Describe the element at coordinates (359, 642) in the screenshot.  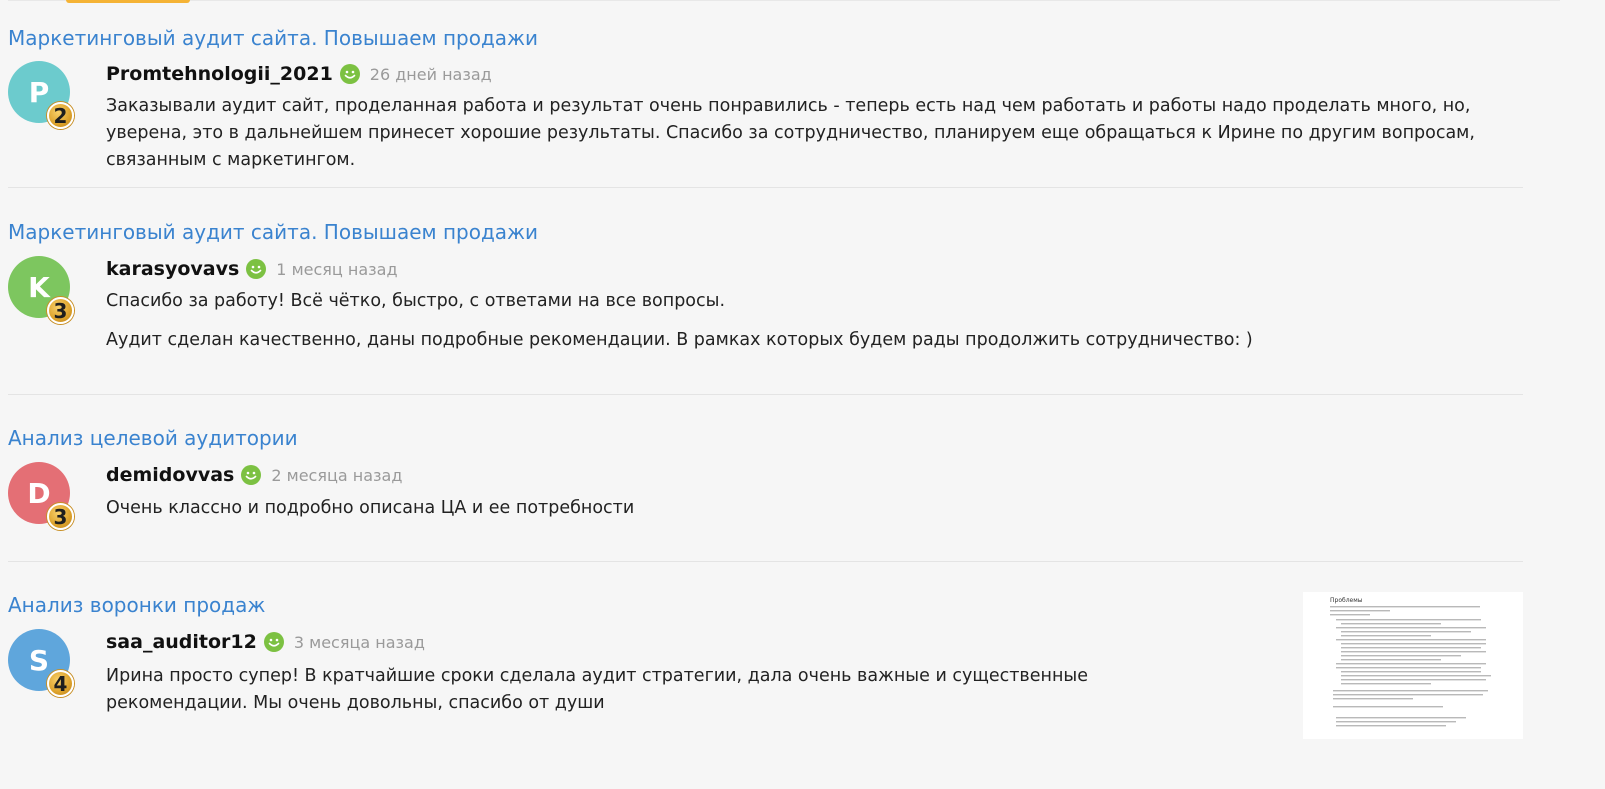
I see `review-time: 3 месяца назад` at that location.